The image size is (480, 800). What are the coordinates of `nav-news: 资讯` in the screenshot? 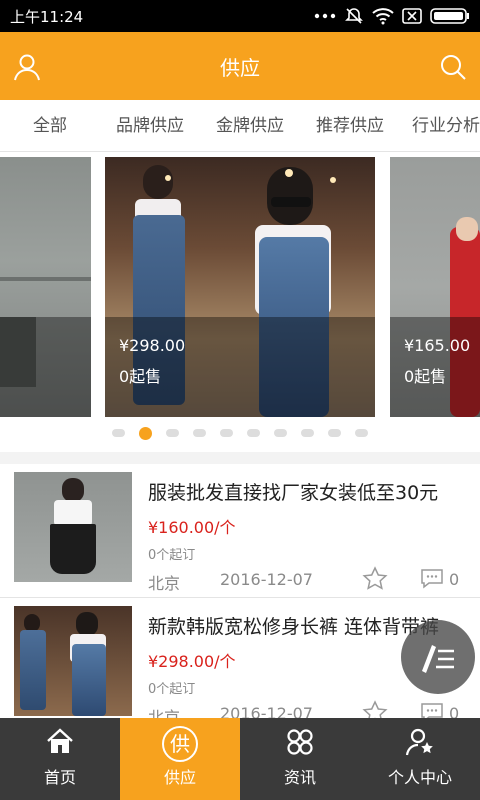 It's located at (300, 759).